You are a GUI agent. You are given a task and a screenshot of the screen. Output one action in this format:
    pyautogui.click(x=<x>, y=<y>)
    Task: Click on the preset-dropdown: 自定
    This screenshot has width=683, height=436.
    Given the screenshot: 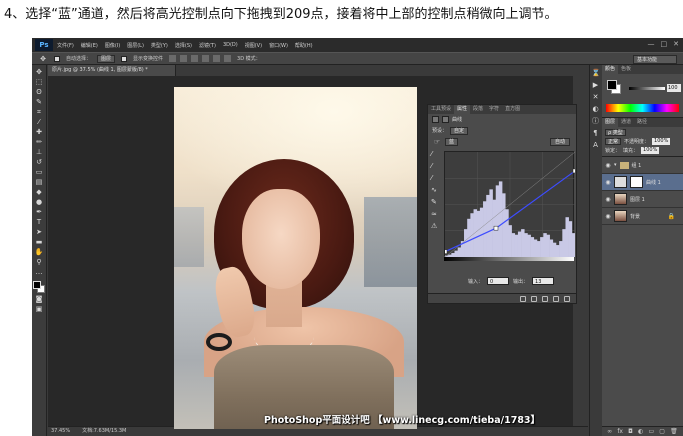 What is the action you would take?
    pyautogui.click(x=459, y=130)
    